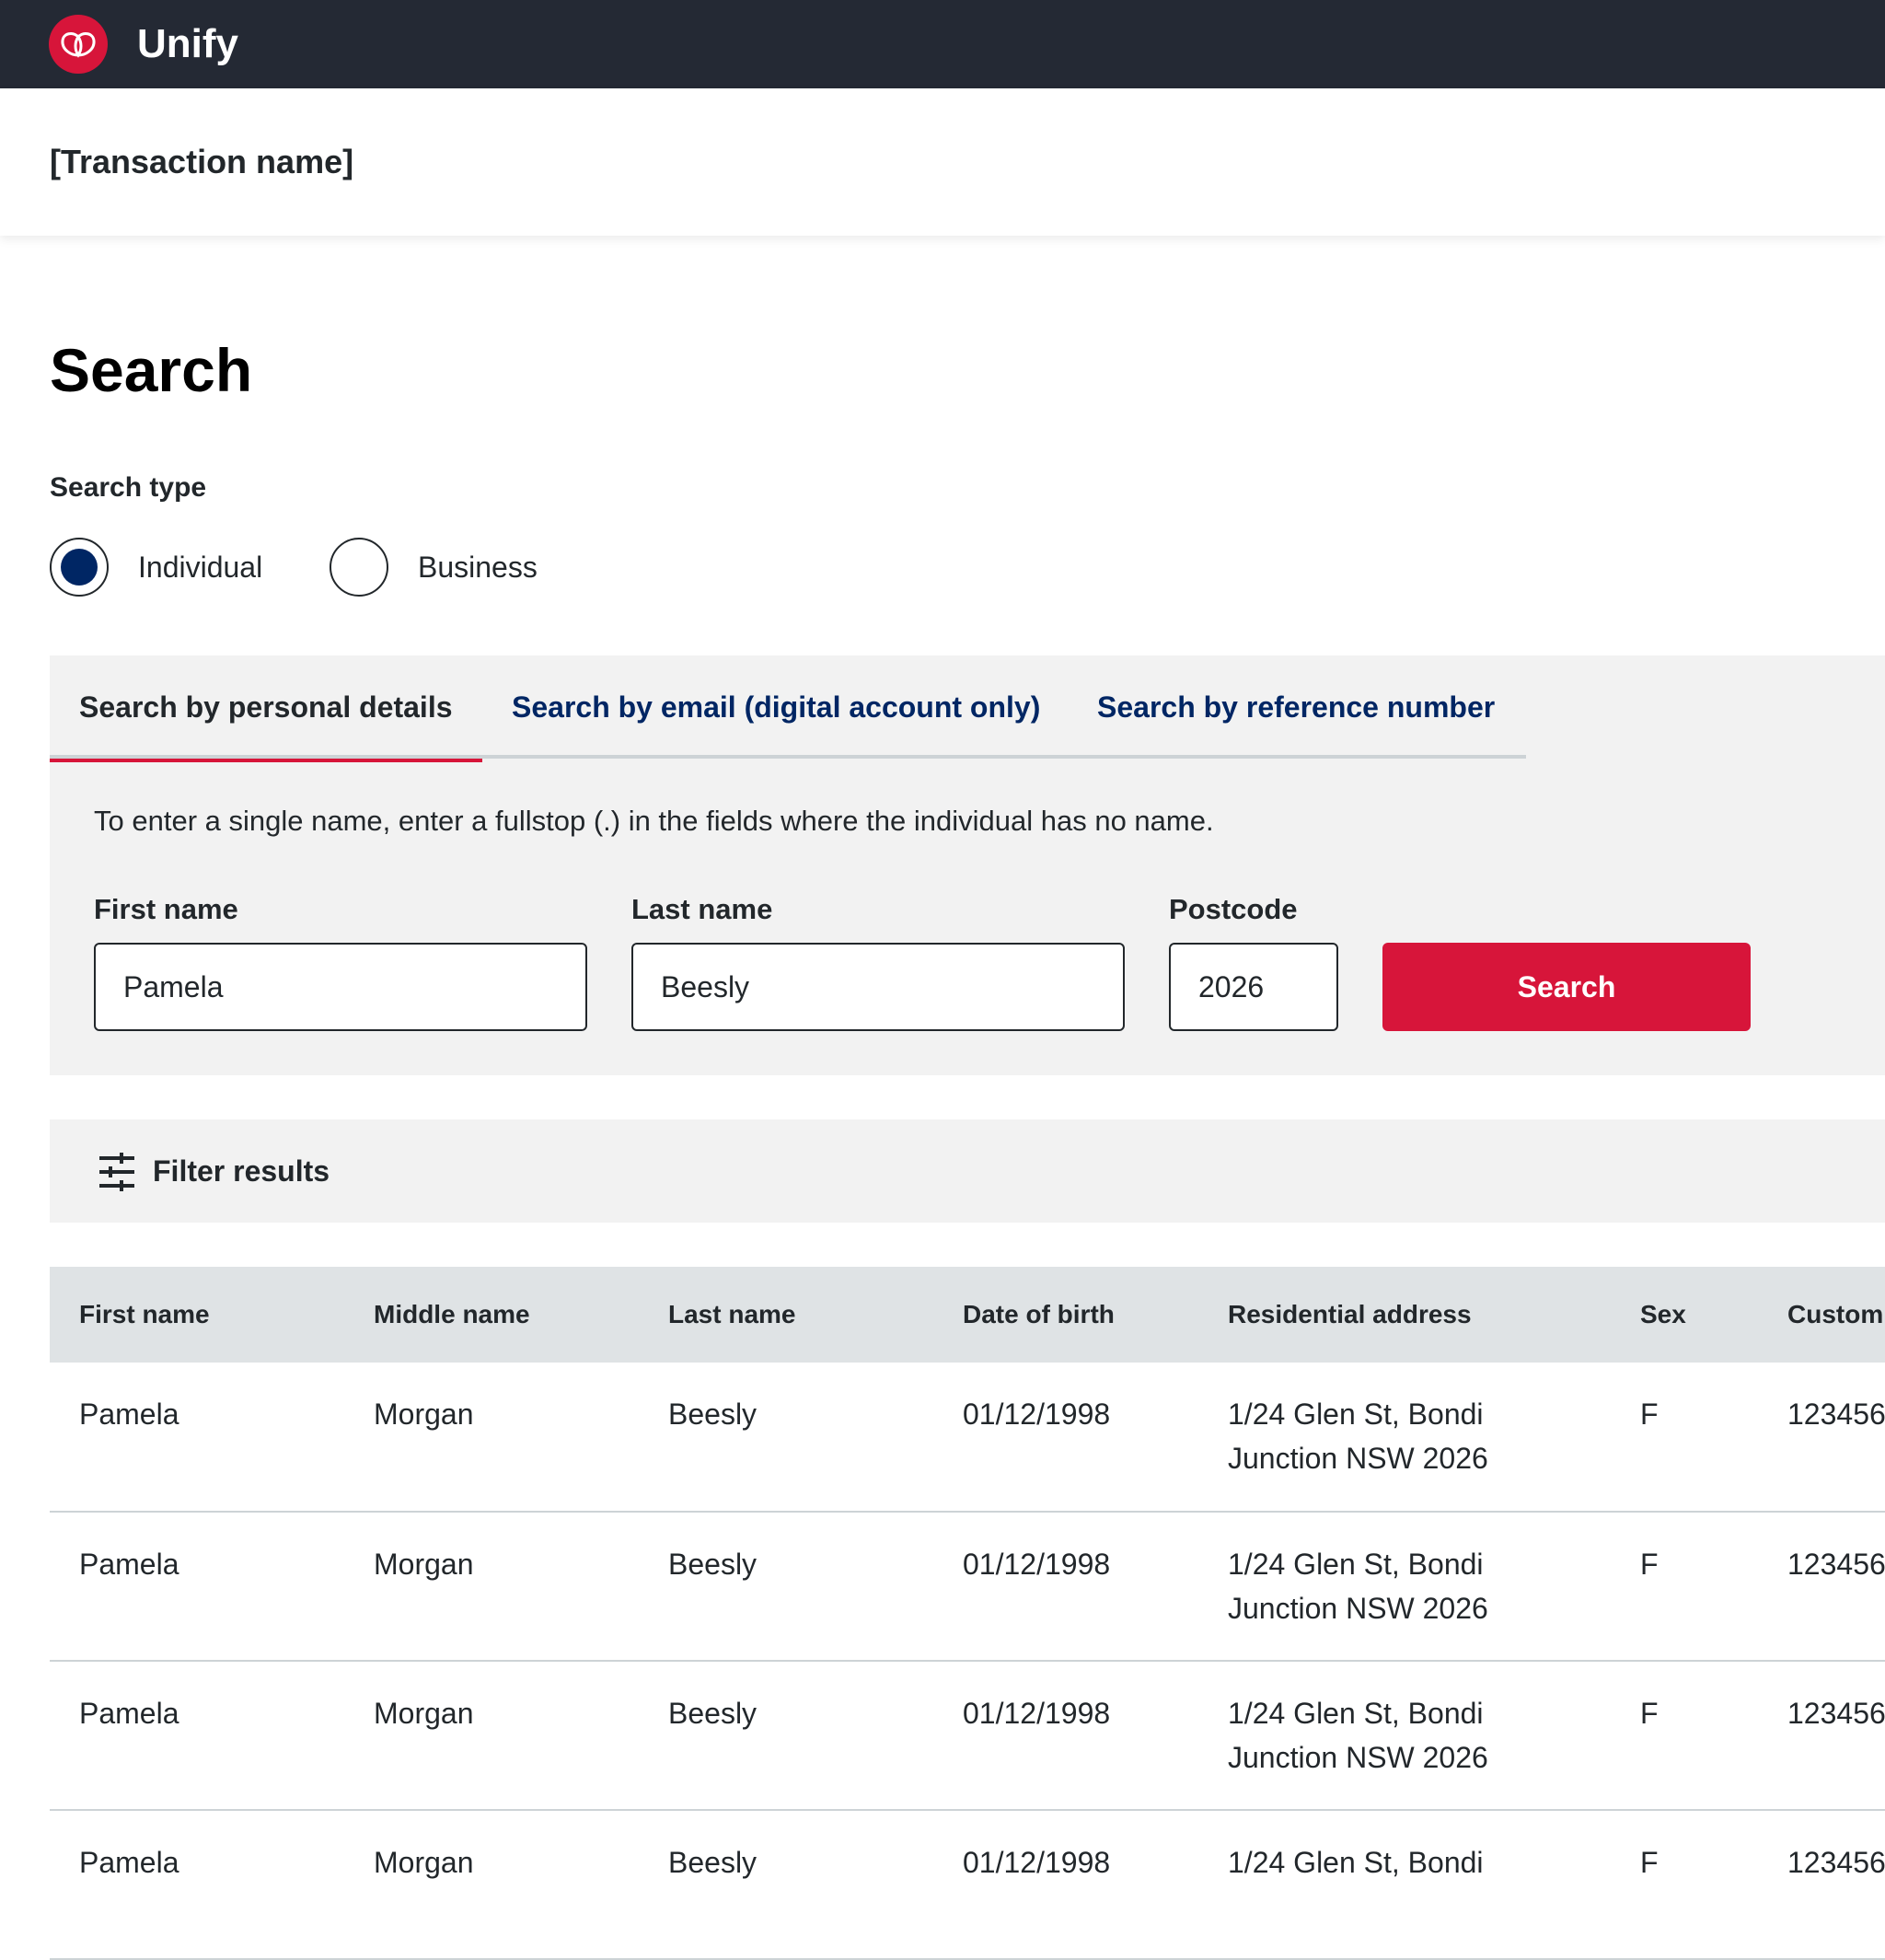 The image size is (1885, 1960). Describe the element at coordinates (79, 567) in the screenshot. I see `radio-individual` at that location.